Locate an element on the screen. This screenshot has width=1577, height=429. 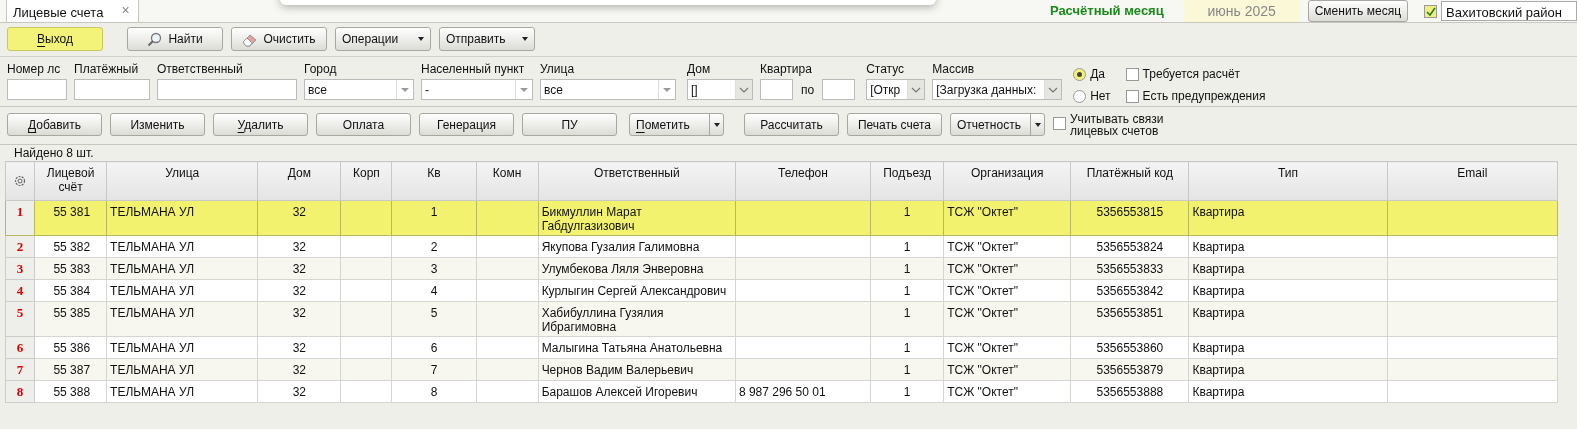
checkbox-label: Есть предупреждения is located at coordinates (1204, 96).